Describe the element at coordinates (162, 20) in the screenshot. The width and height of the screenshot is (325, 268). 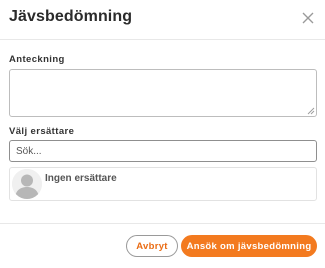
I see `dialog-header: Jävsbedömning` at that location.